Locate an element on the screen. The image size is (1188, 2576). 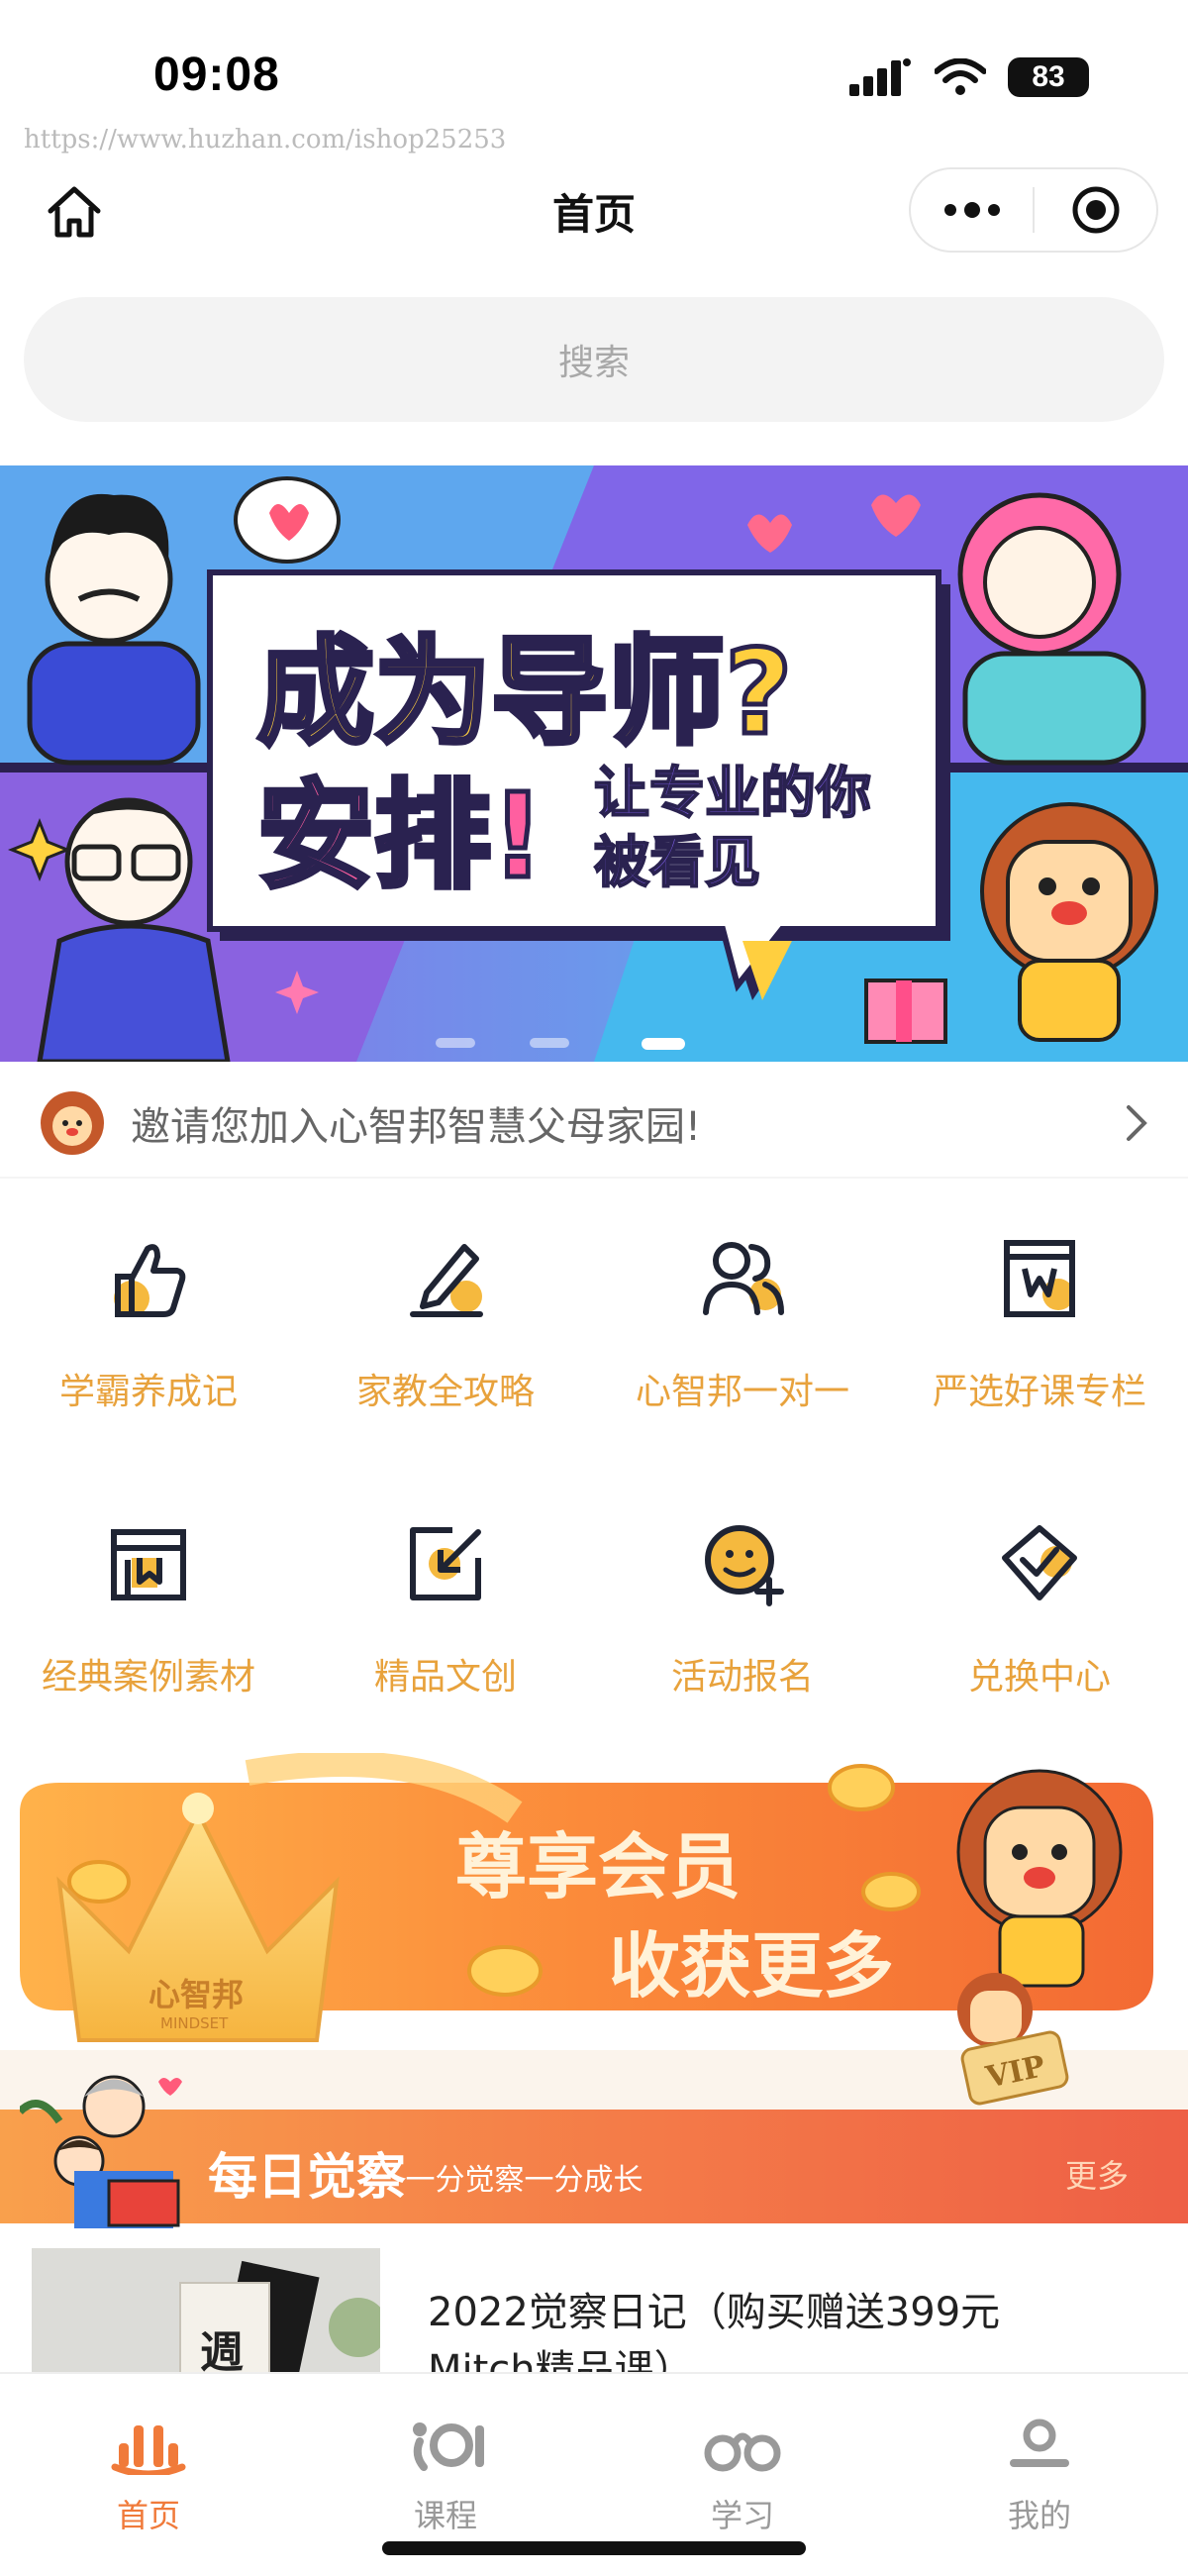
status-time: 09:08 is located at coordinates (217, 75).